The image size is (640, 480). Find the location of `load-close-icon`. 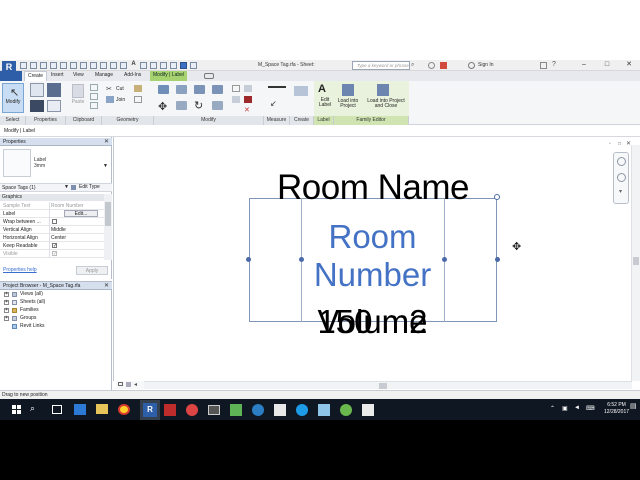

load-close-icon is located at coordinates (383, 90).